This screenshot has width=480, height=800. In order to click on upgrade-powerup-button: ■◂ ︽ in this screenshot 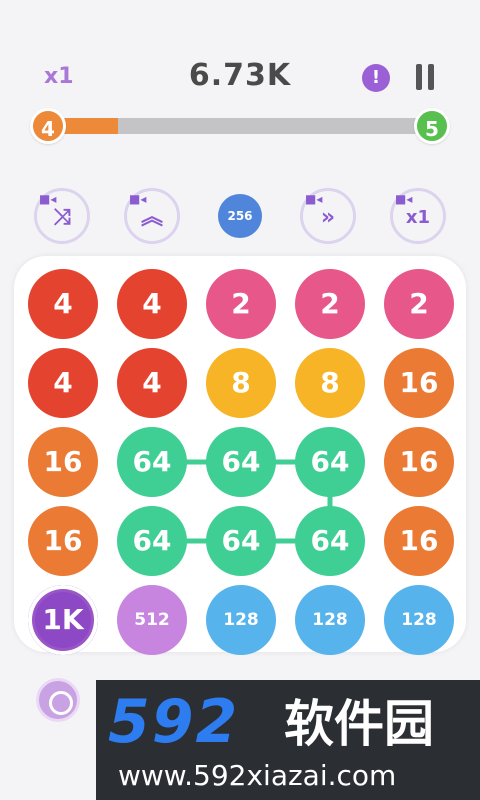, I will do `click(152, 216)`.